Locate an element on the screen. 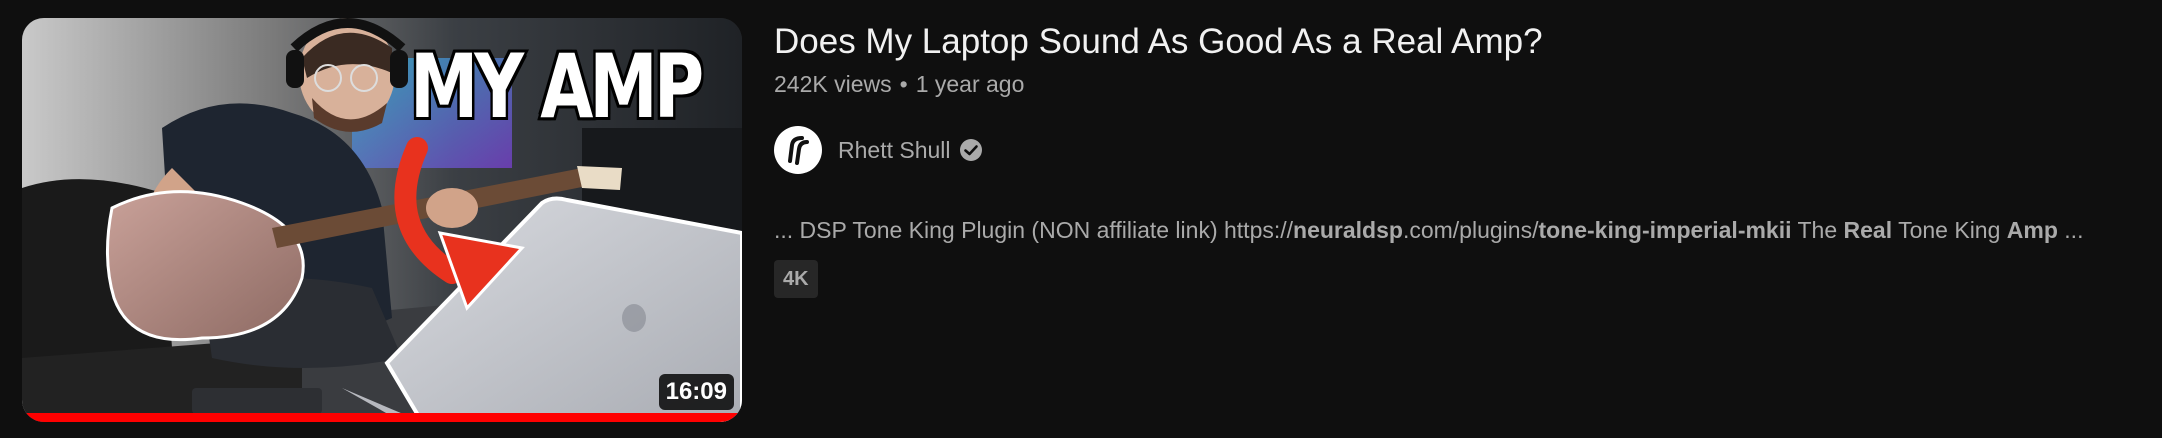 This screenshot has height=438, width=2162. duration-badge: 16:09 is located at coordinates (696, 392).